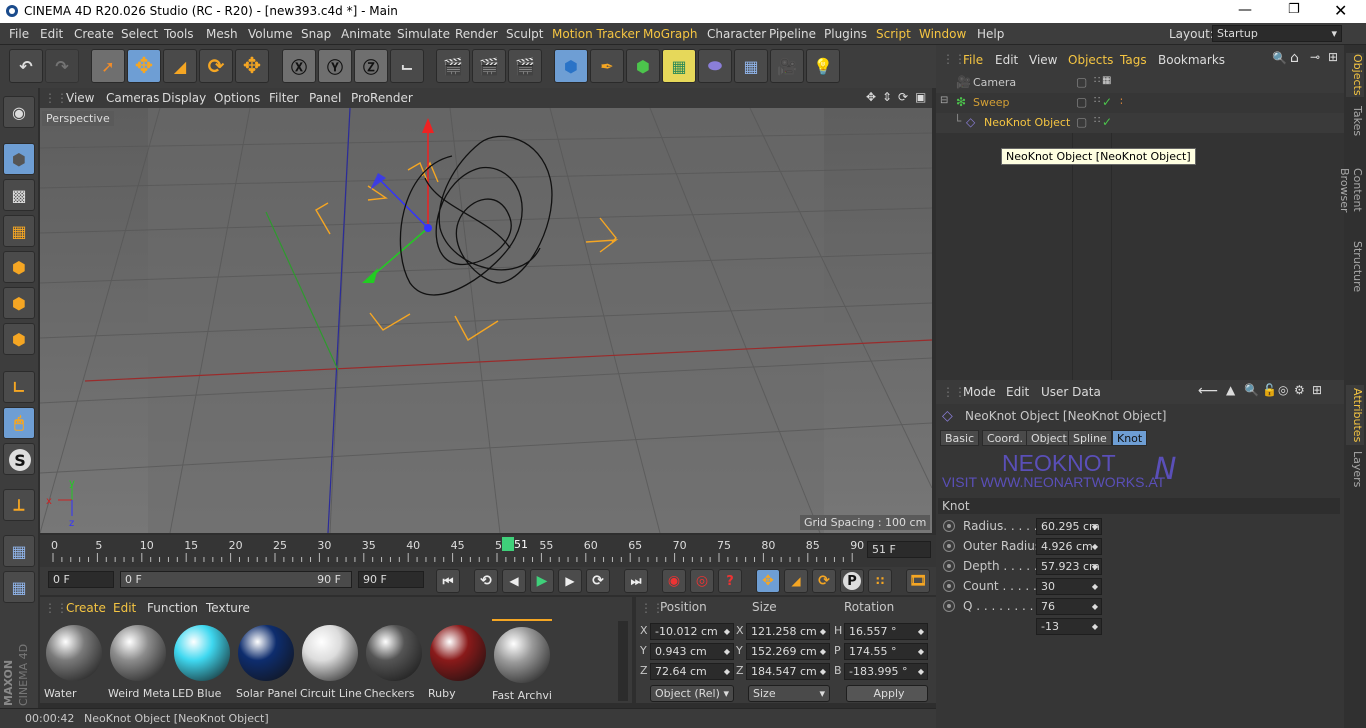 The width and height of the screenshot is (1366, 728). What do you see at coordinates (730, 581) in the screenshot?
I see `keyframe-selection-button: ?` at bounding box center [730, 581].